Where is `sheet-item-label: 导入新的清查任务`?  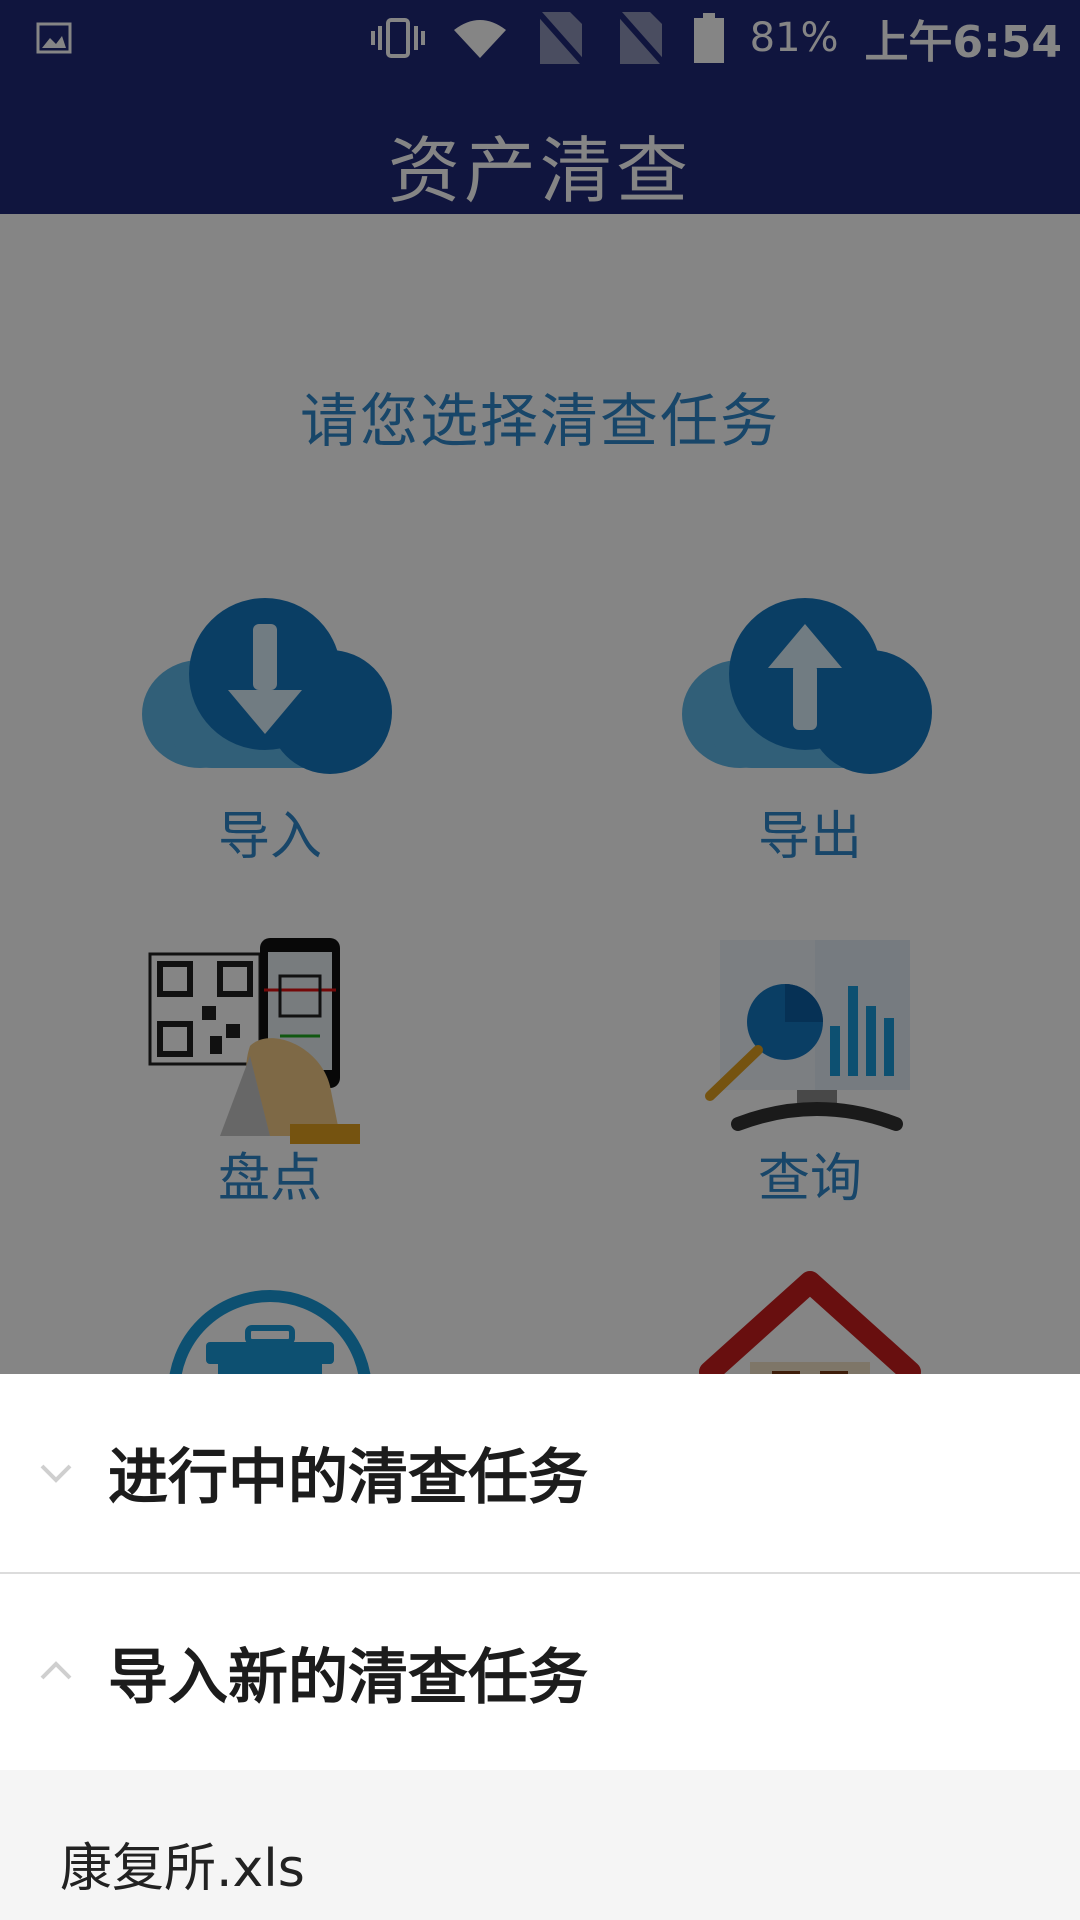
sheet-item-label: 导入新的清查任务 is located at coordinates (348, 1677).